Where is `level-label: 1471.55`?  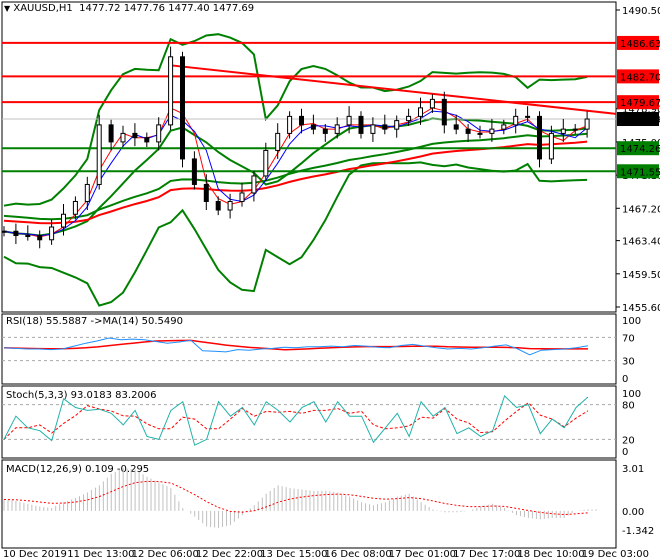 level-label: 1471.55 is located at coordinates (640, 172).